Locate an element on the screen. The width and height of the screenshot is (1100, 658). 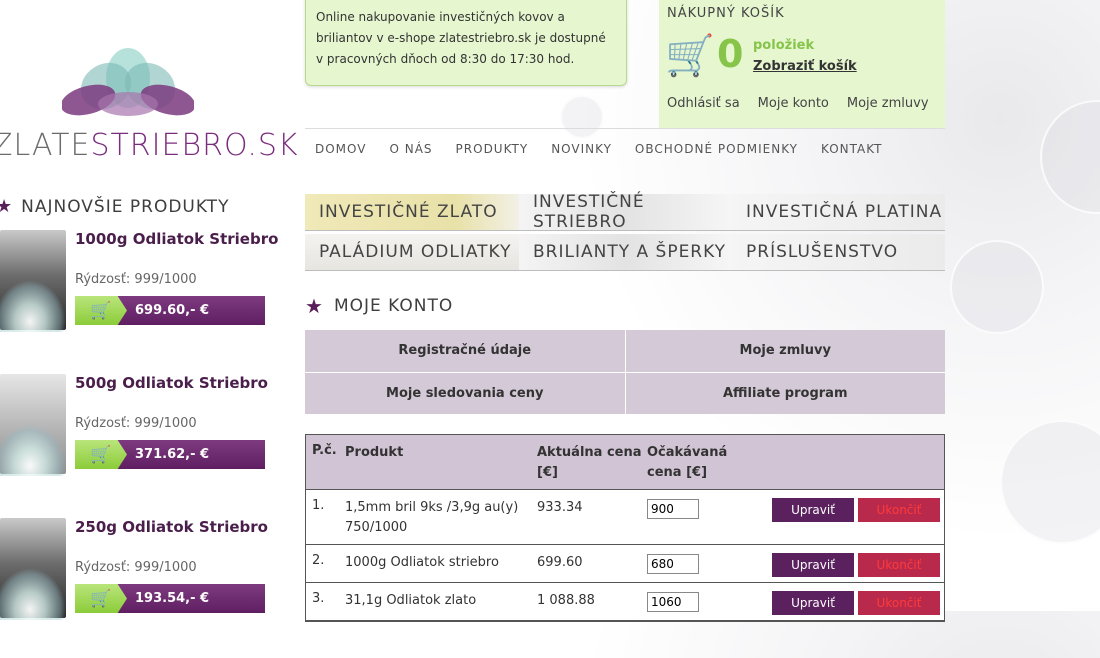
nav-item-terms: OBCHODNÉ PODMIENKY is located at coordinates (716, 149).